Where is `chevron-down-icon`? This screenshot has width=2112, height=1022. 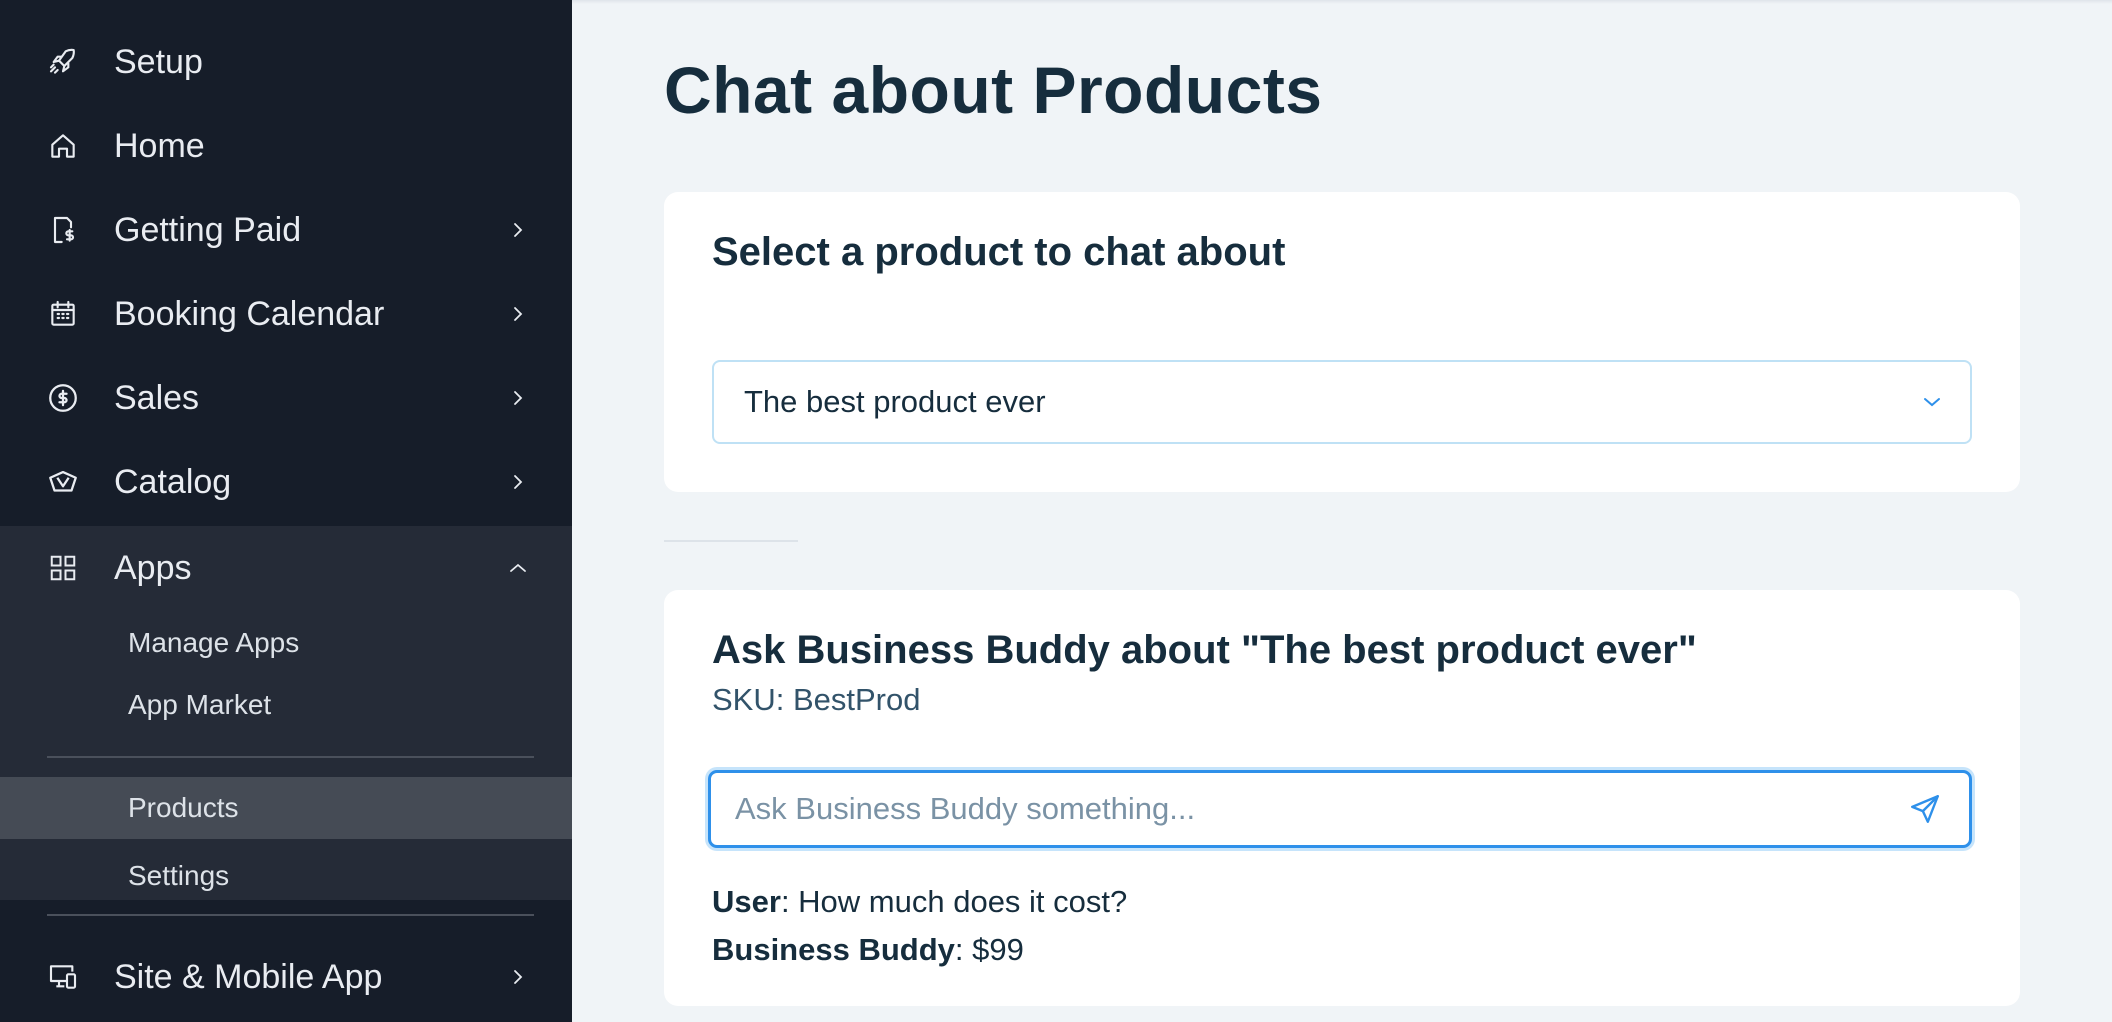
chevron-down-icon is located at coordinates (1932, 402).